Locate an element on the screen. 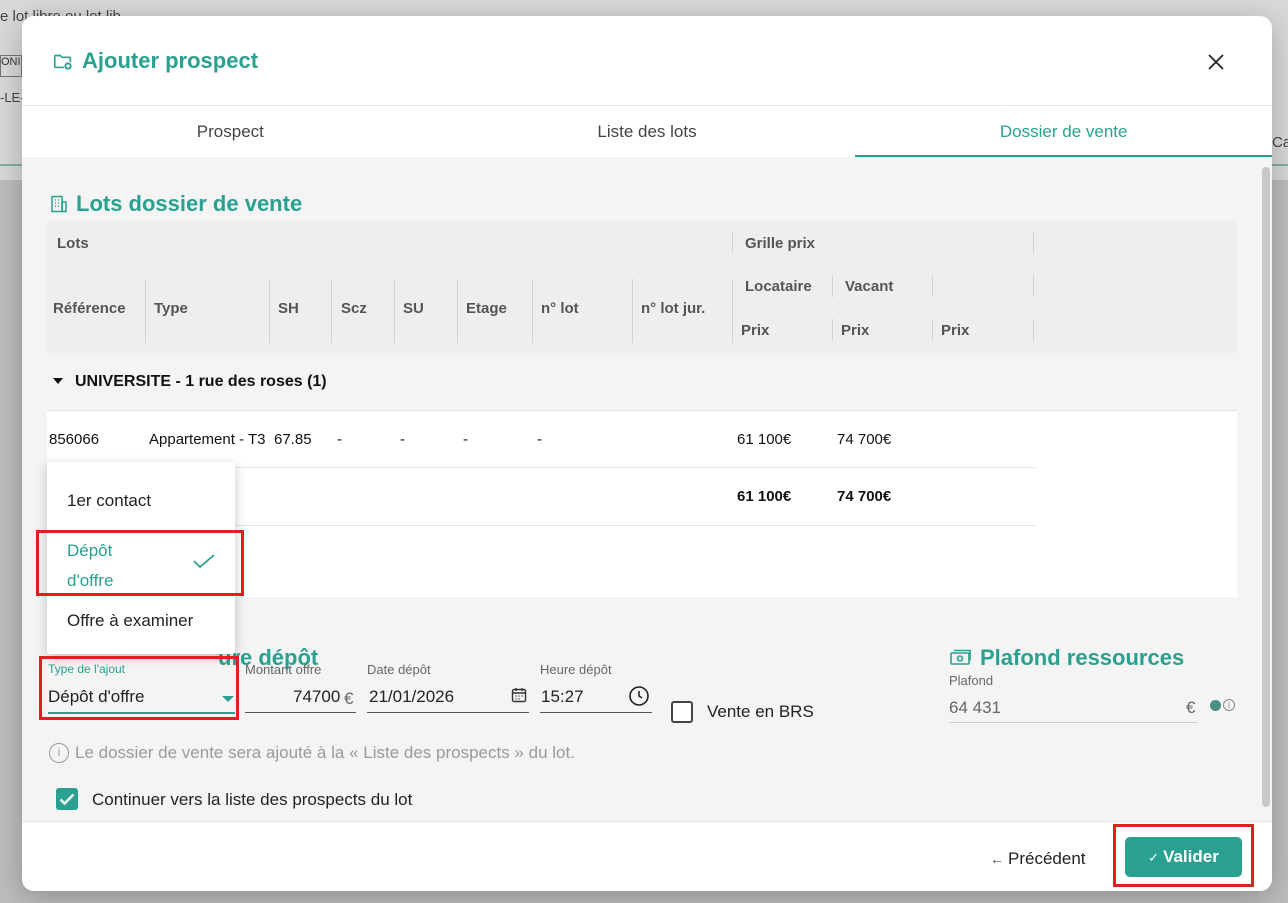 This screenshot has width=1288, height=903. caret-down-icon is located at coordinates (58, 381).